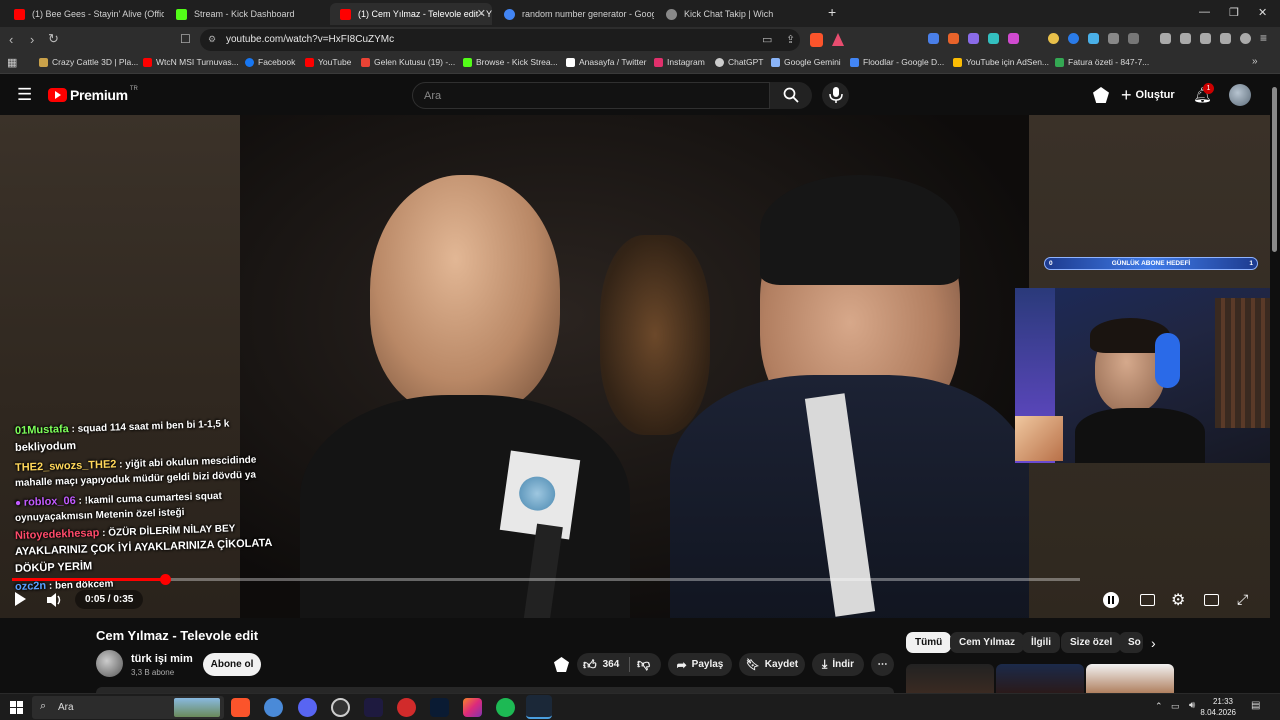 This screenshot has height=720, width=1280. Describe the element at coordinates (270, 62) in the screenshot. I see `bookmark-facebook: Facebook` at that location.